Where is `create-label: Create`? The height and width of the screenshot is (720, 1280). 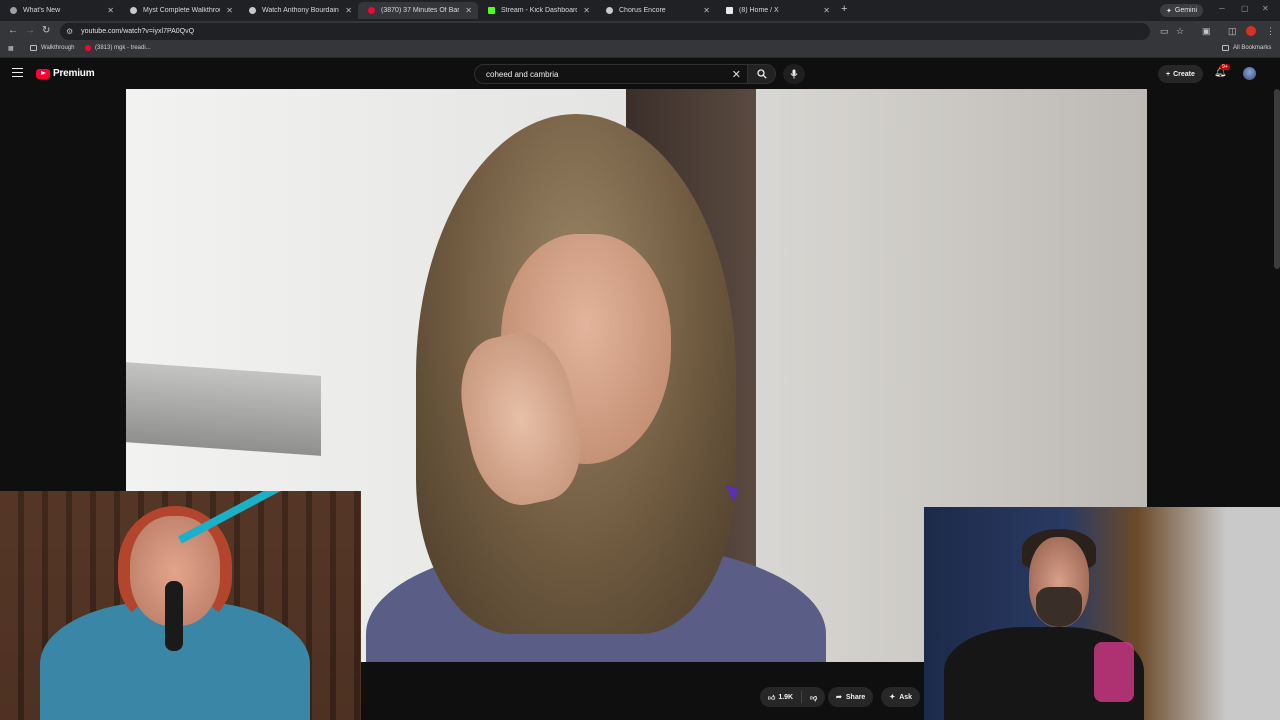
create-label: Create is located at coordinates (1184, 74).